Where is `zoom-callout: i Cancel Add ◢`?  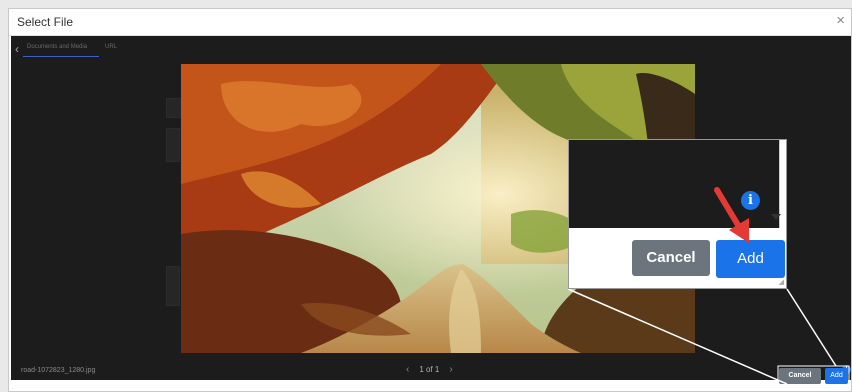 zoom-callout: i Cancel Add ◢ is located at coordinates (677, 214).